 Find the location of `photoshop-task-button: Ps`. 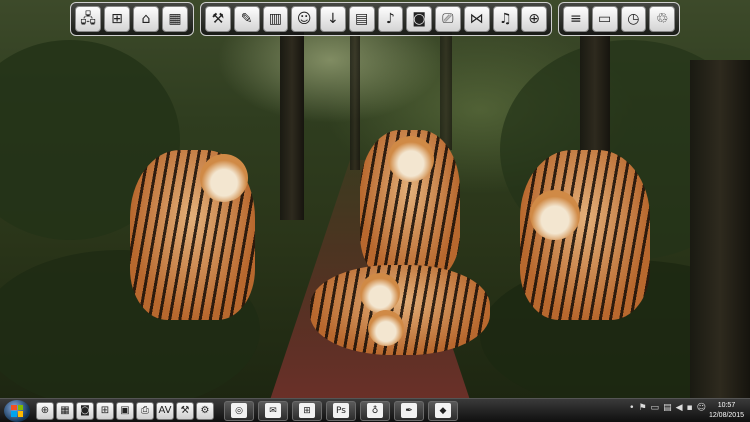

photoshop-task-button: Ps is located at coordinates (341, 410).